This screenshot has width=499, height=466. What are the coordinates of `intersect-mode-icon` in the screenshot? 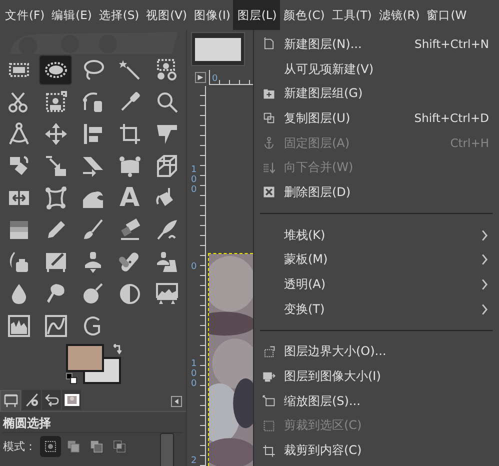 It's located at (119, 446).